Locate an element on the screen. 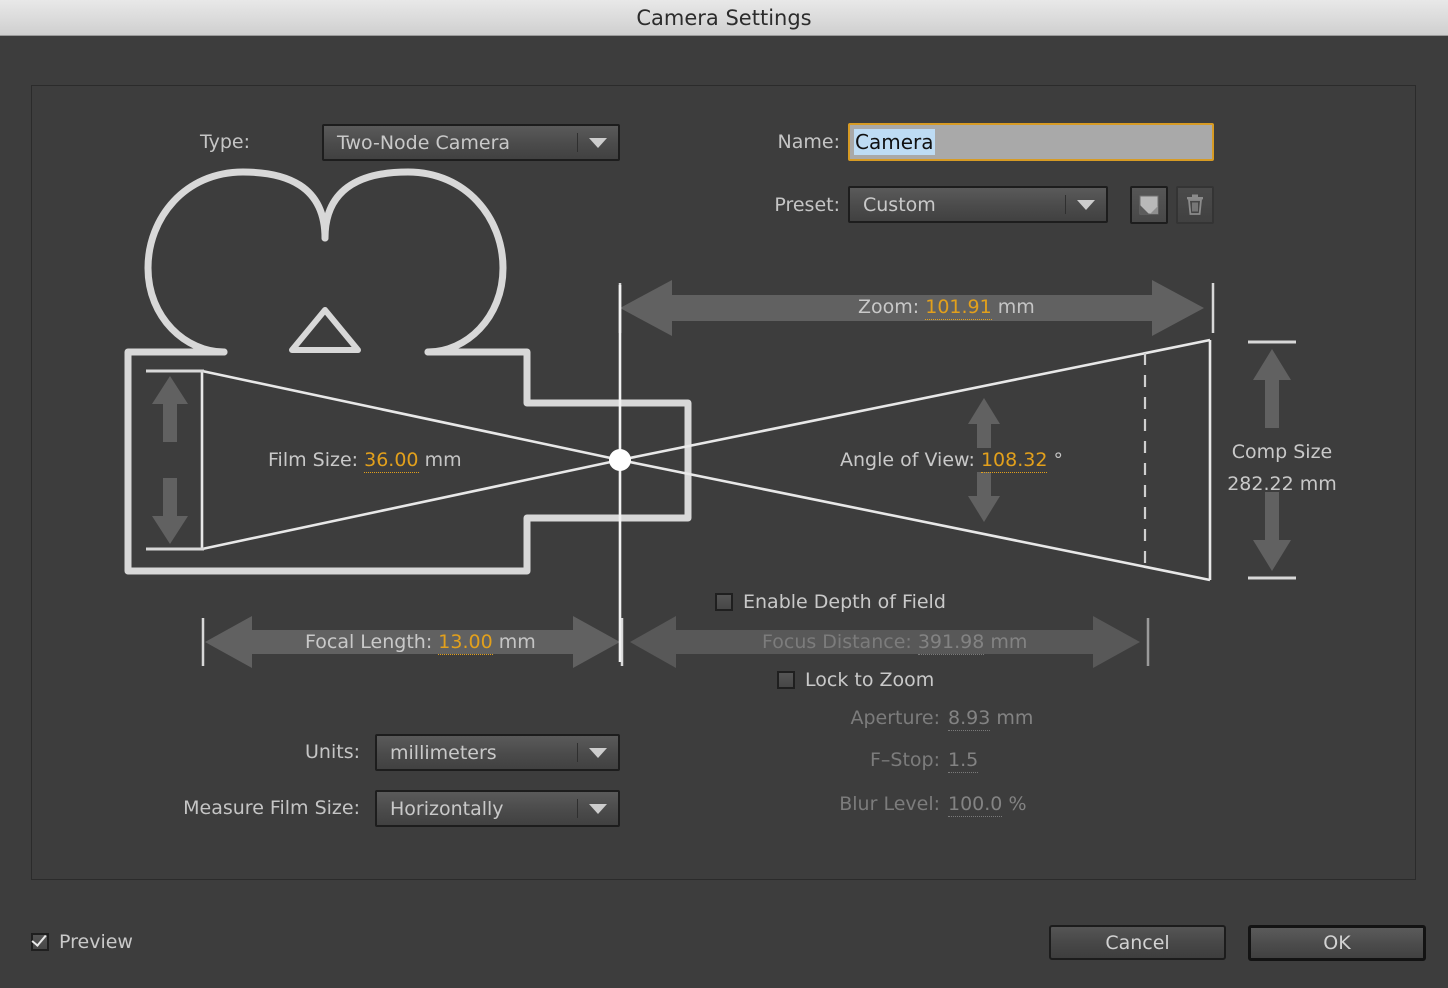 Image resolution: width=1448 pixels, height=988 pixels. focal-length-unit: mm is located at coordinates (517, 642).